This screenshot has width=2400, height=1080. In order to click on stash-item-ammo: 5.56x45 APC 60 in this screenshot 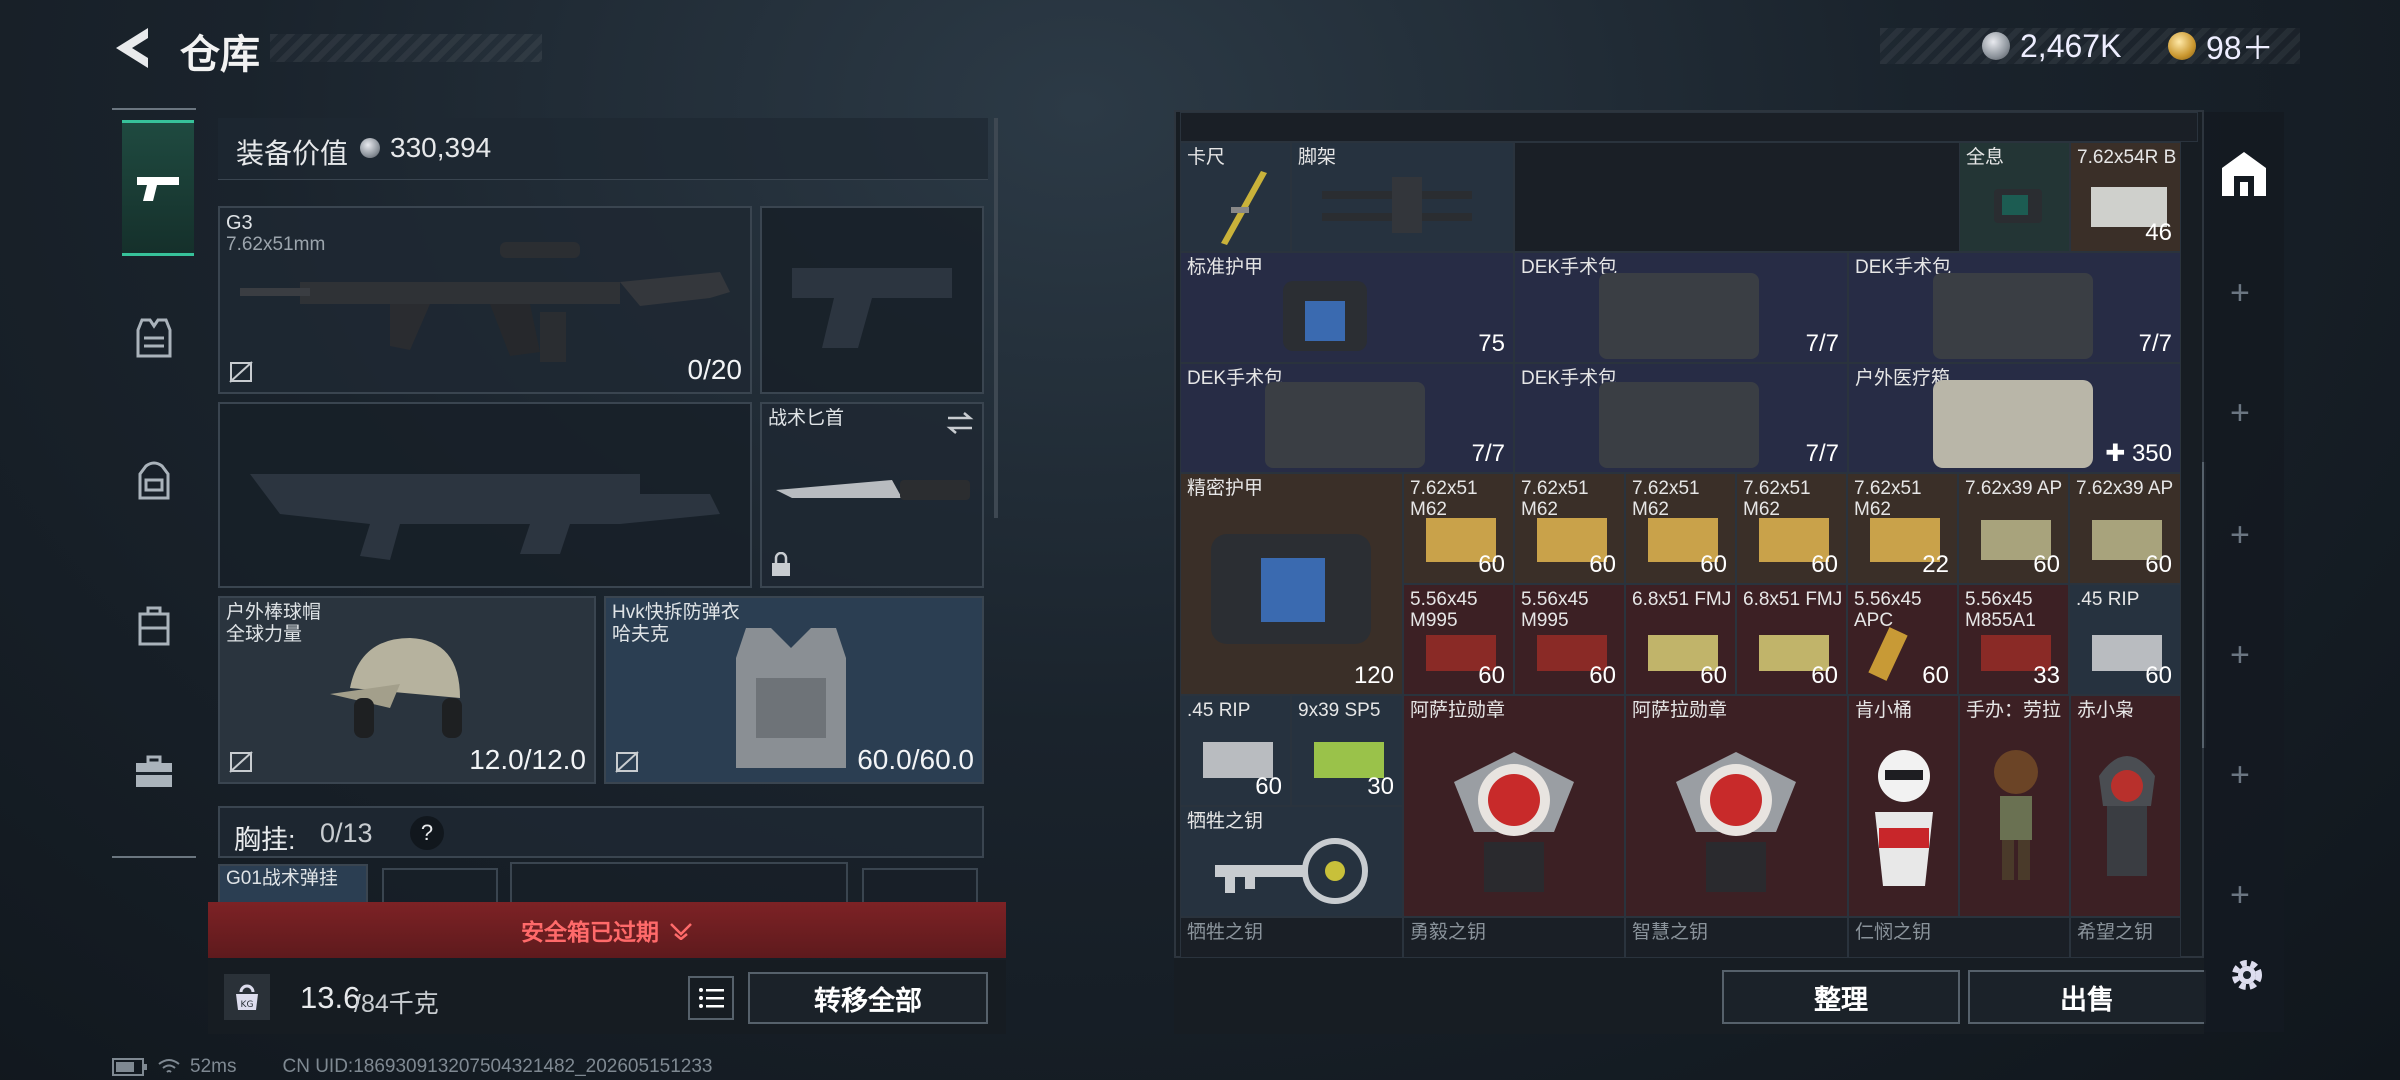, I will do `click(1902, 639)`.